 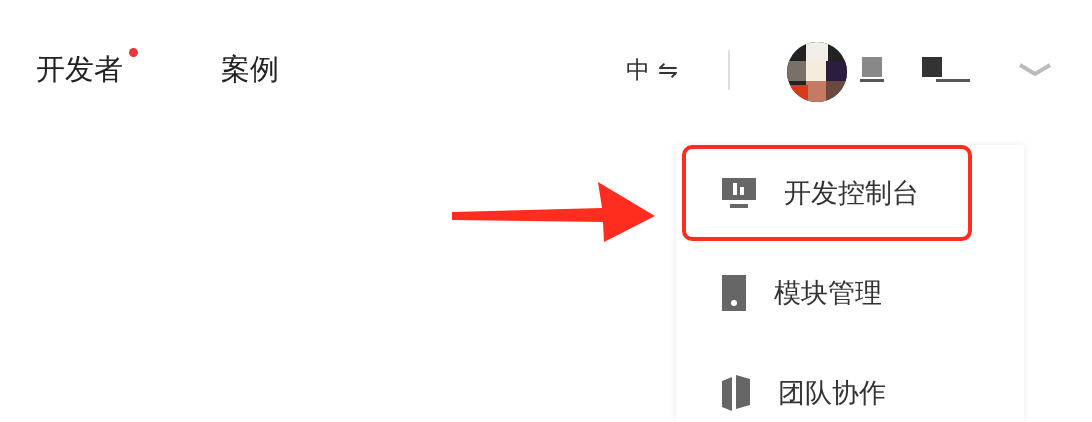 What do you see at coordinates (250, 70) in the screenshot?
I see `nav-link: 案例` at bounding box center [250, 70].